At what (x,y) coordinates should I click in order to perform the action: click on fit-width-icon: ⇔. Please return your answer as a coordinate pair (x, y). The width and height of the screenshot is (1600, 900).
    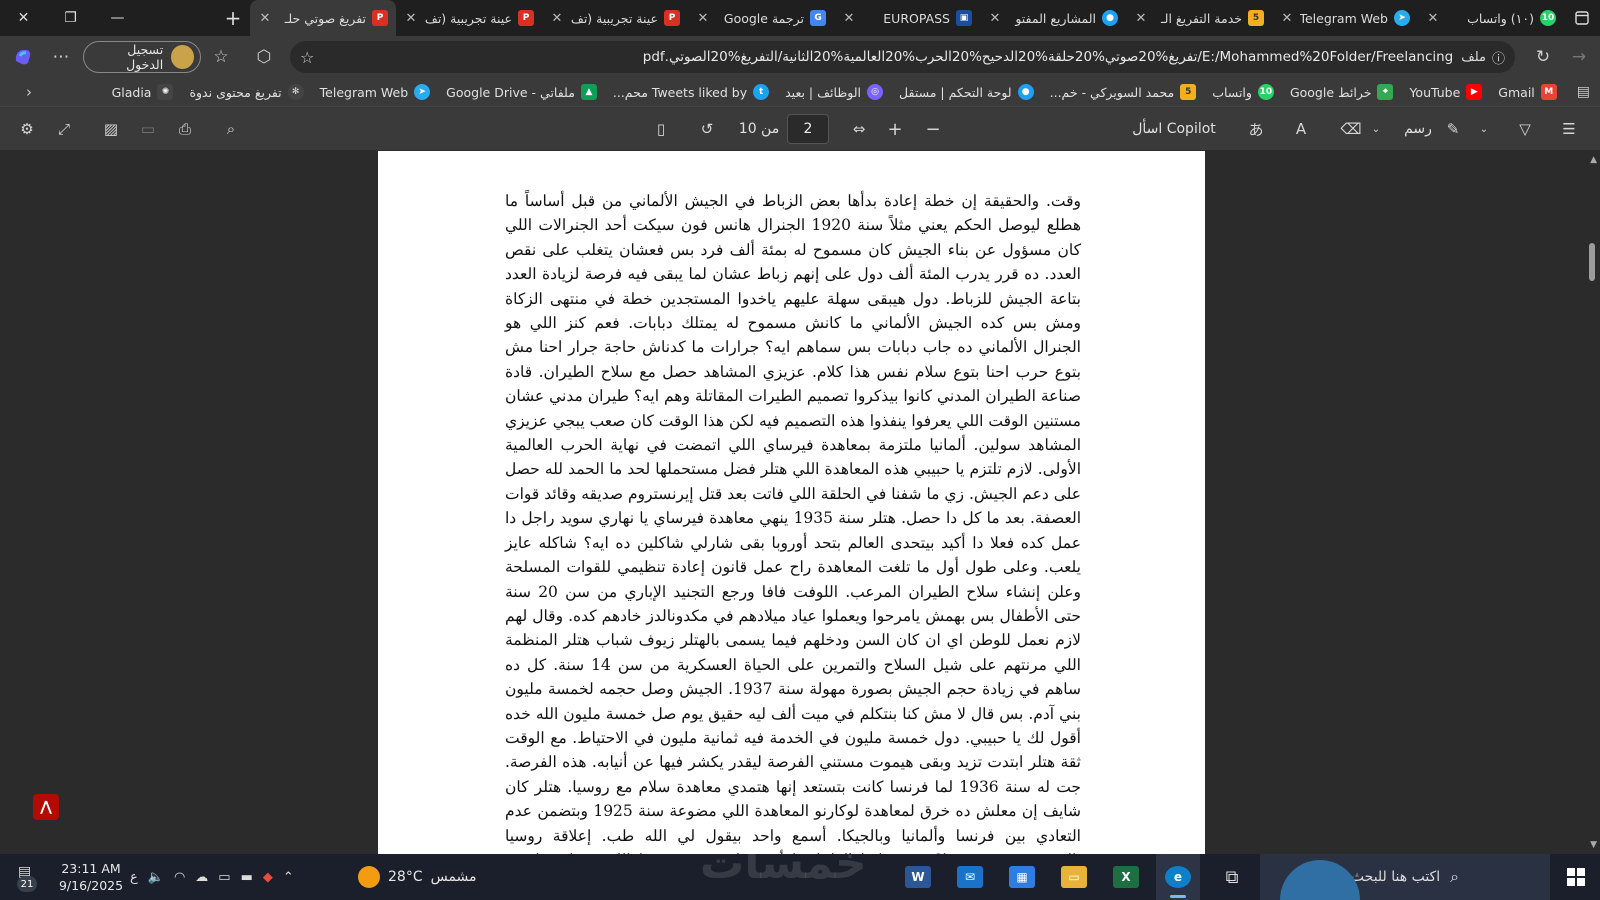
    Looking at the image, I should click on (859, 129).